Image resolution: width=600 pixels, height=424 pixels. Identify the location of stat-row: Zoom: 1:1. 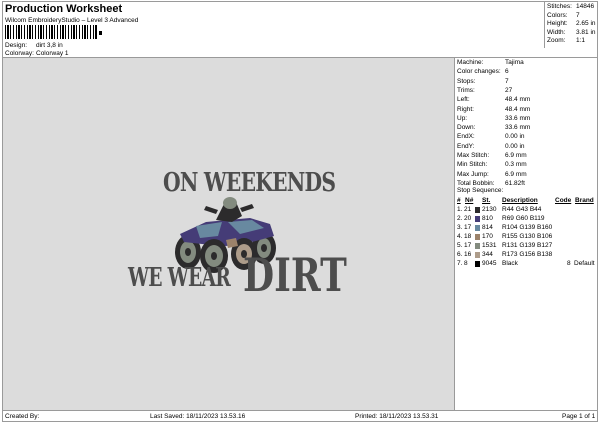
(566, 40).